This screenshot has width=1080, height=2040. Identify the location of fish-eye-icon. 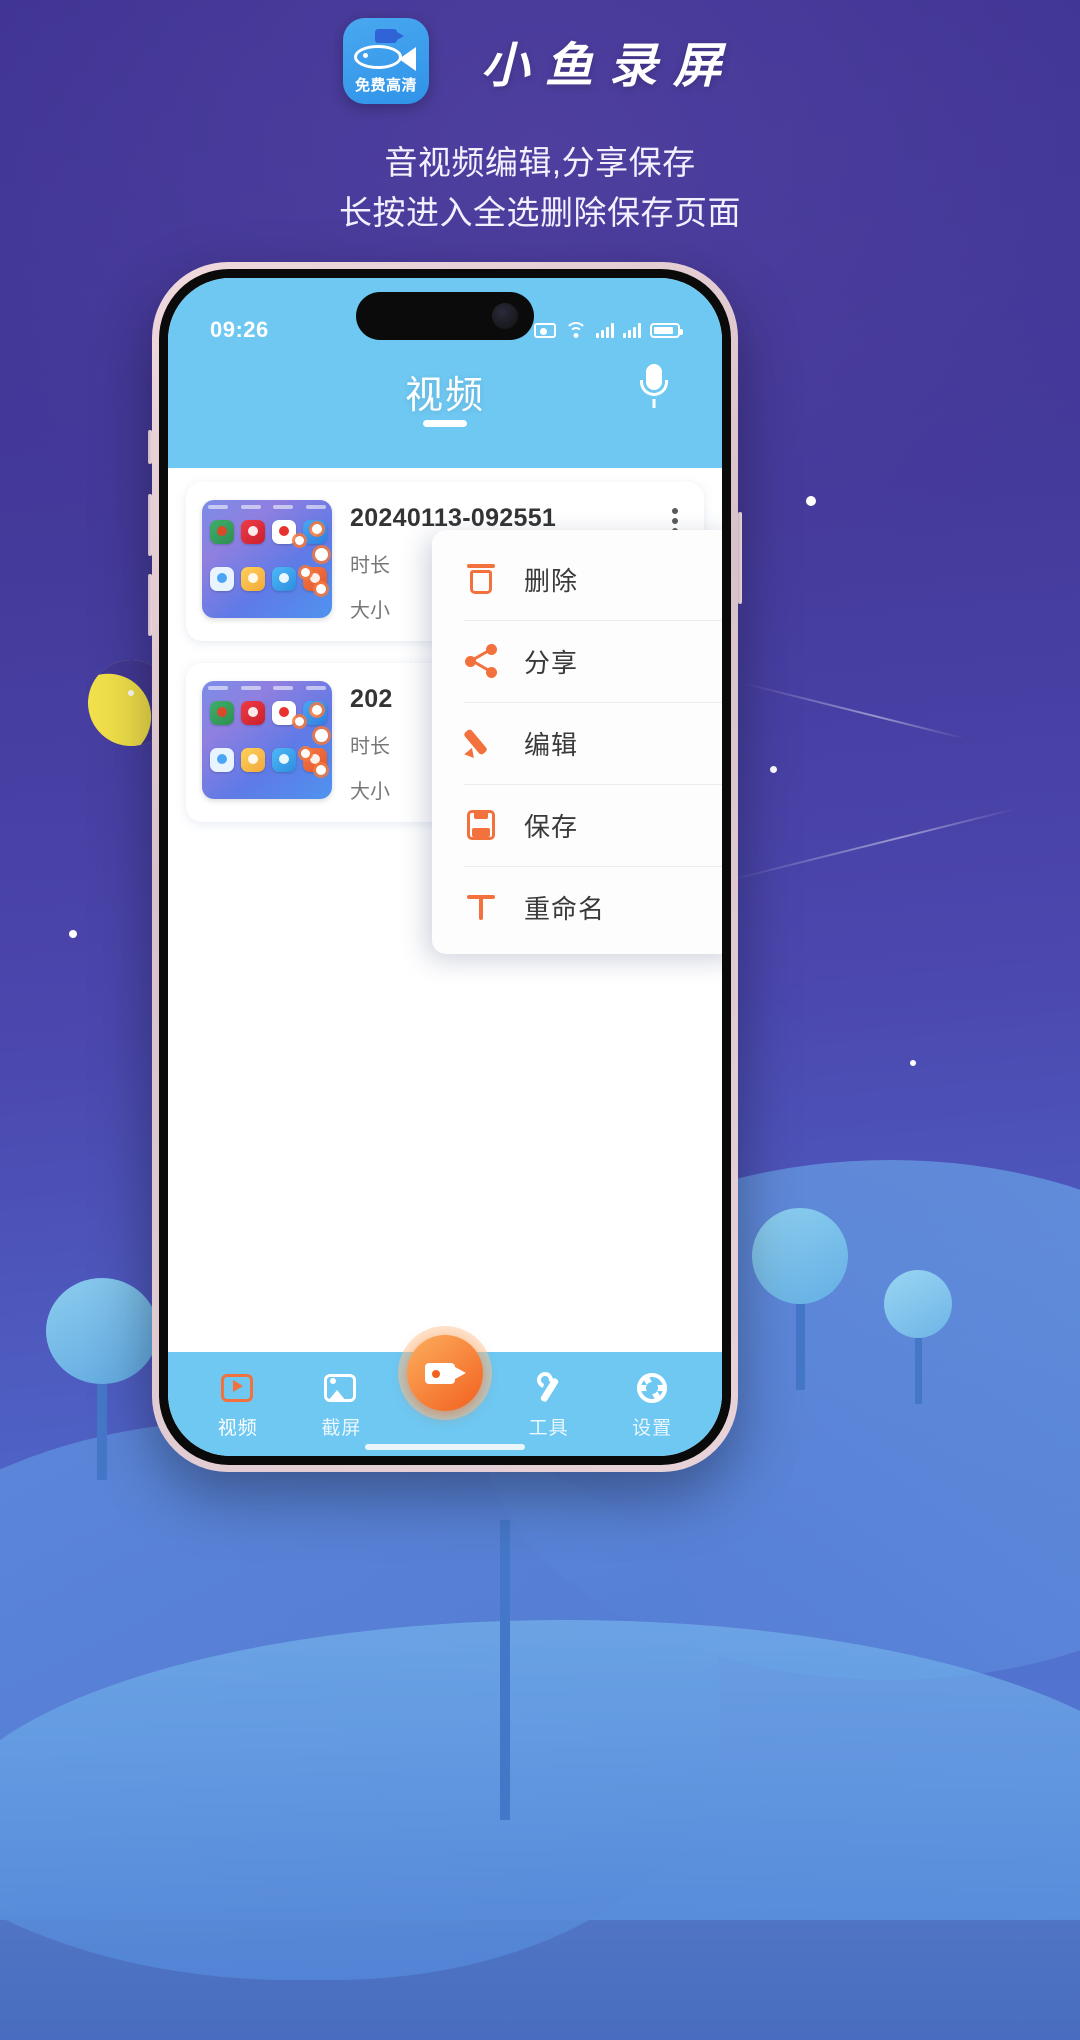
(365, 55).